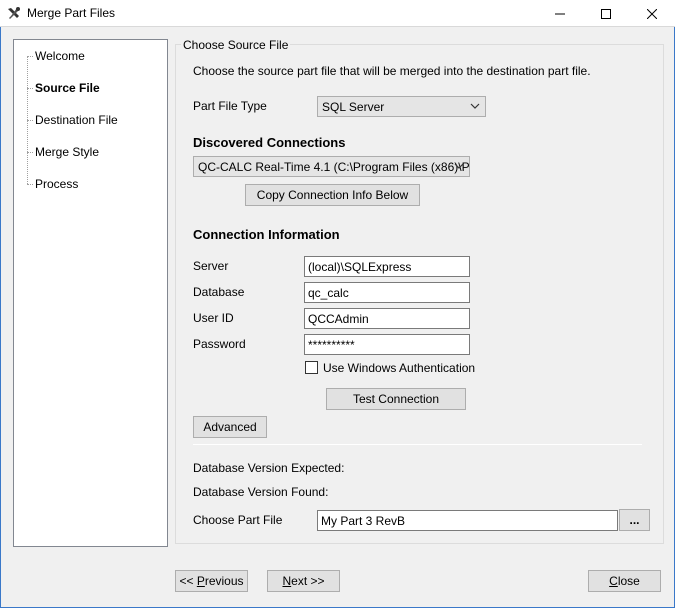  What do you see at coordinates (399, 368) in the screenshot?
I see `windows-auth-label: Use Windows Authentication` at bounding box center [399, 368].